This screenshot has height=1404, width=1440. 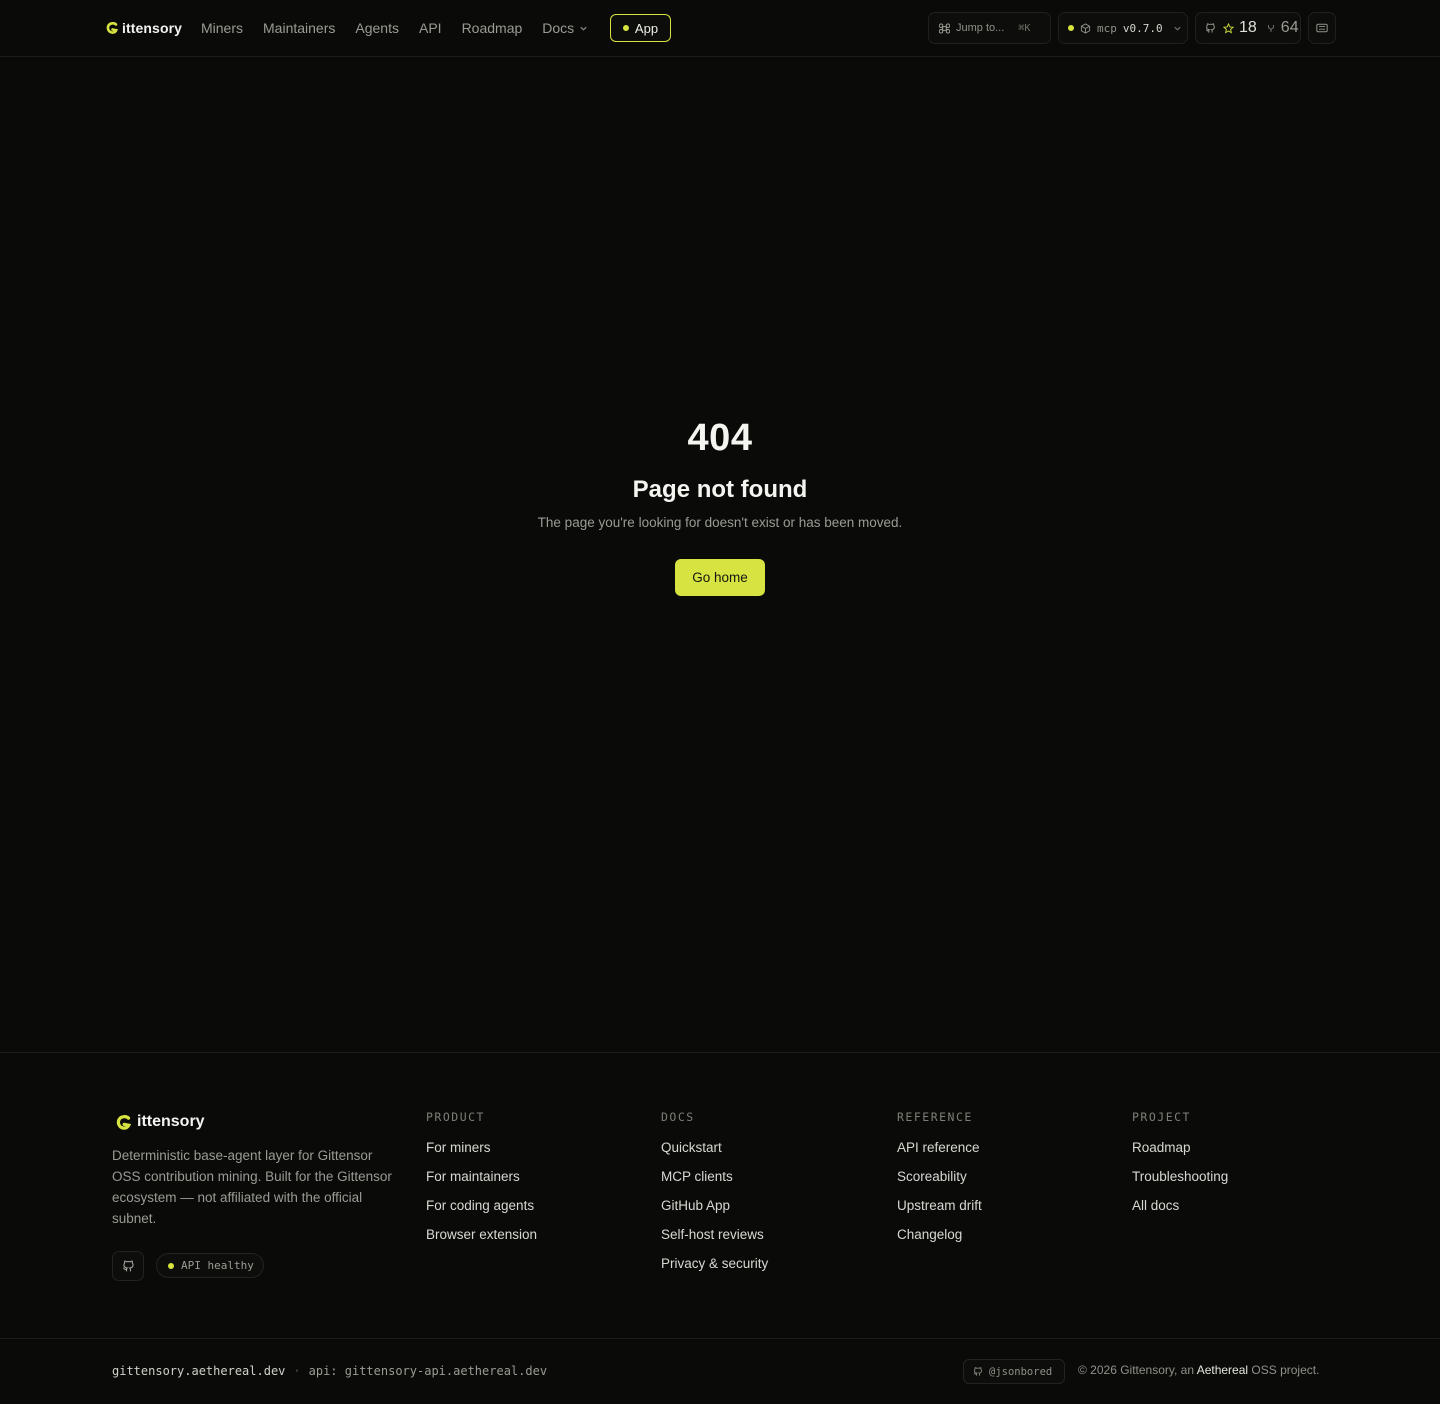 I want to click on app-button: App, so click(x=640, y=28).